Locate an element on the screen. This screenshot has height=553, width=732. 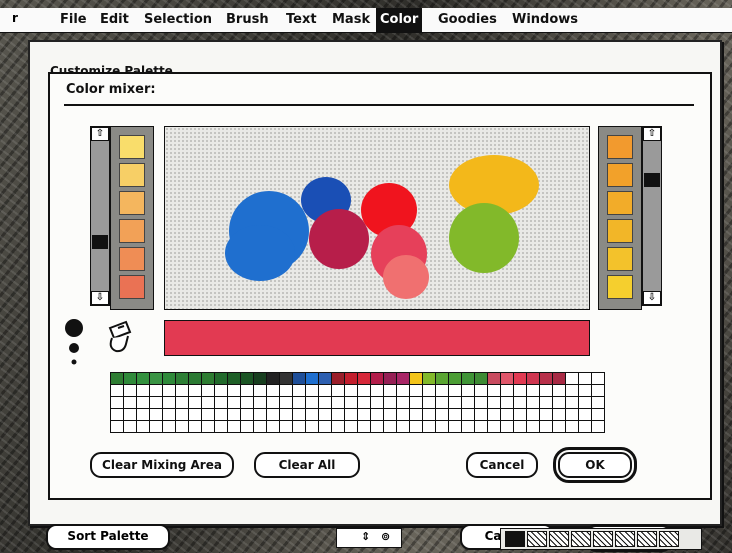
pattern-grid-icon is located at coordinates (559, 539).